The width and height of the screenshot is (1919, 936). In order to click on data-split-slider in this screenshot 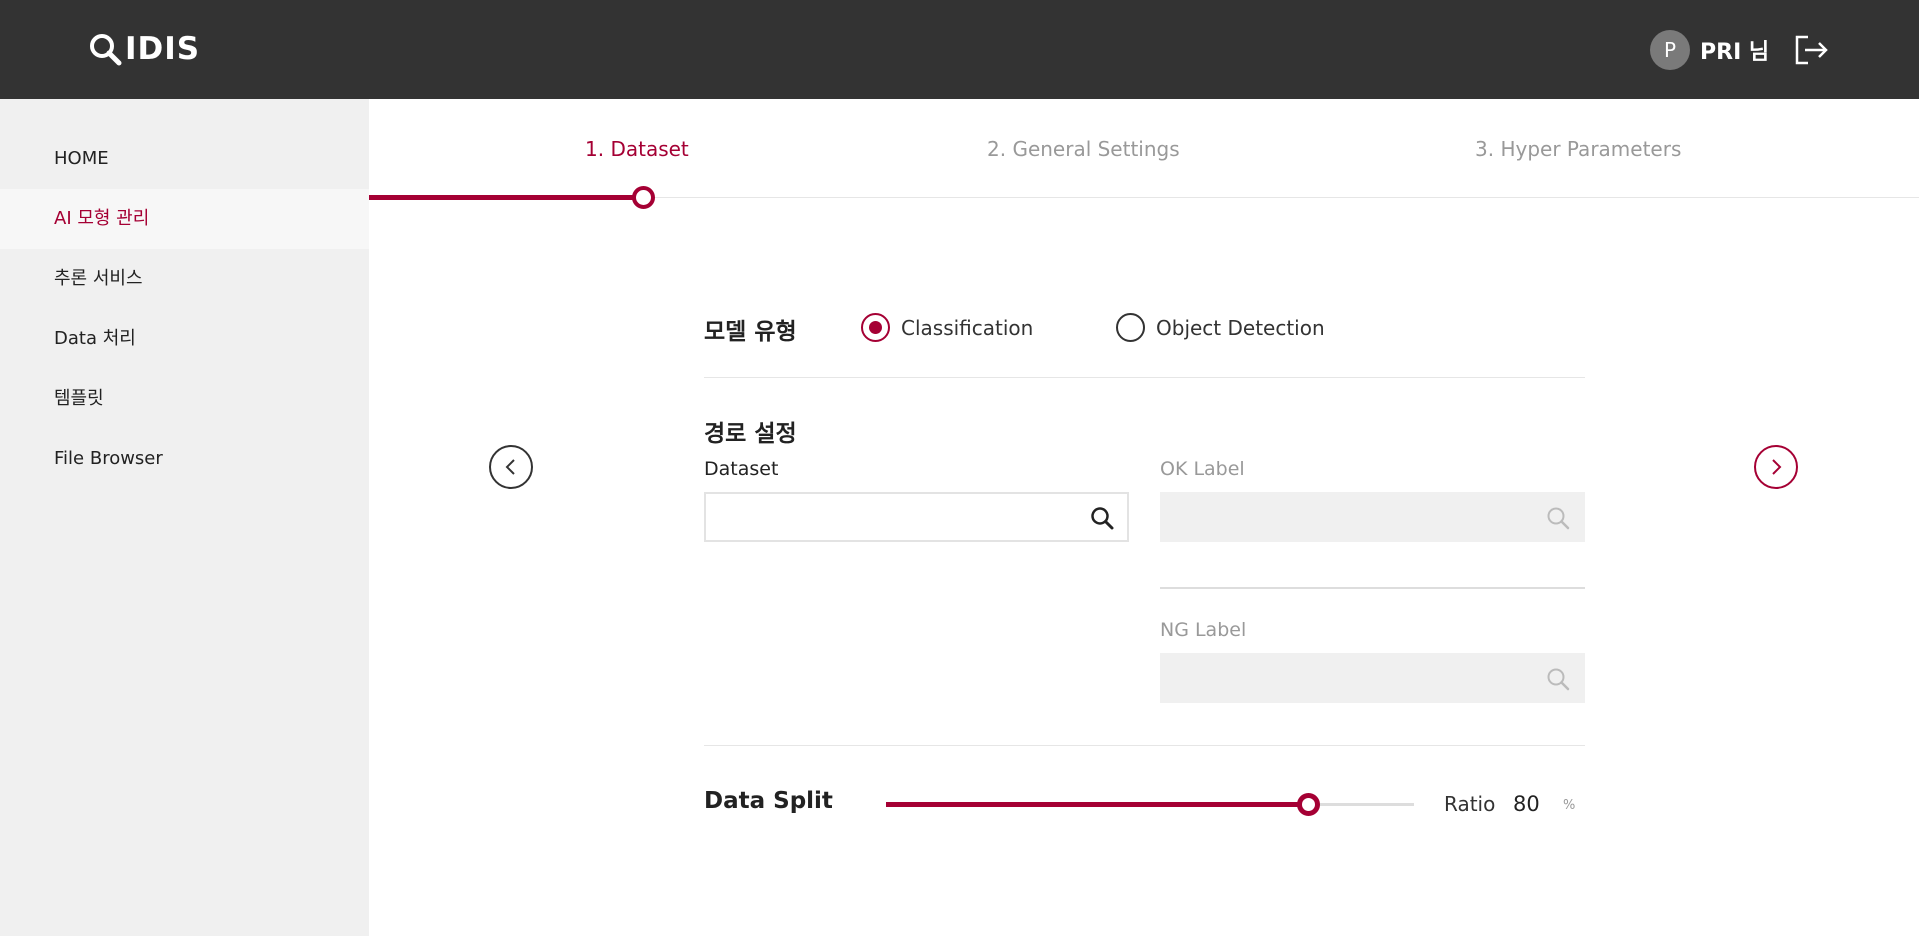, I will do `click(1150, 804)`.